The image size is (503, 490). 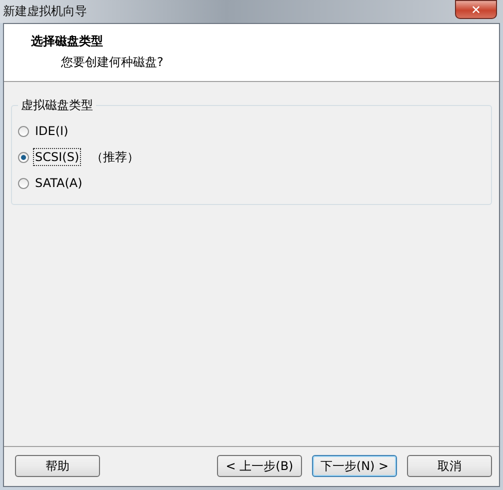 I want to click on close-button: ✕, so click(x=476, y=9).